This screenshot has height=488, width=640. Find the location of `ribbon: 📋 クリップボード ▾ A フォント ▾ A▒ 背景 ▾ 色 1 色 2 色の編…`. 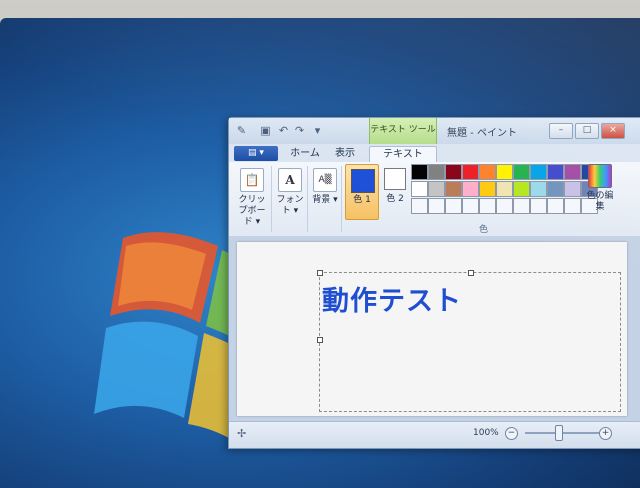

ribbon: 📋 クリップボード ▾ A フォント ▾ A▒ 背景 ▾ 色 1 色 2 色の編… is located at coordinates (434, 199).